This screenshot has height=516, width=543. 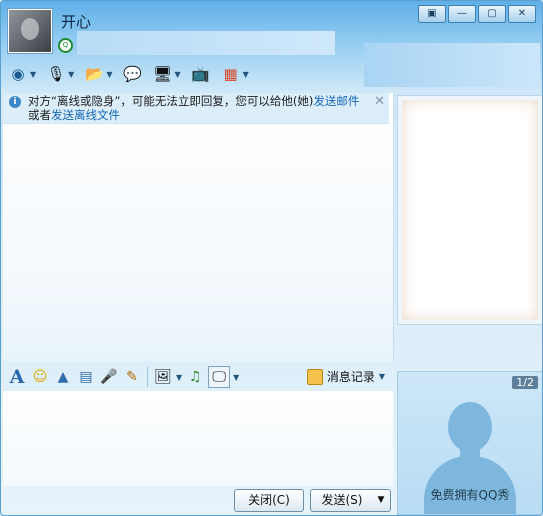 I want to click on skin-button: ▣, so click(x=432, y=14).